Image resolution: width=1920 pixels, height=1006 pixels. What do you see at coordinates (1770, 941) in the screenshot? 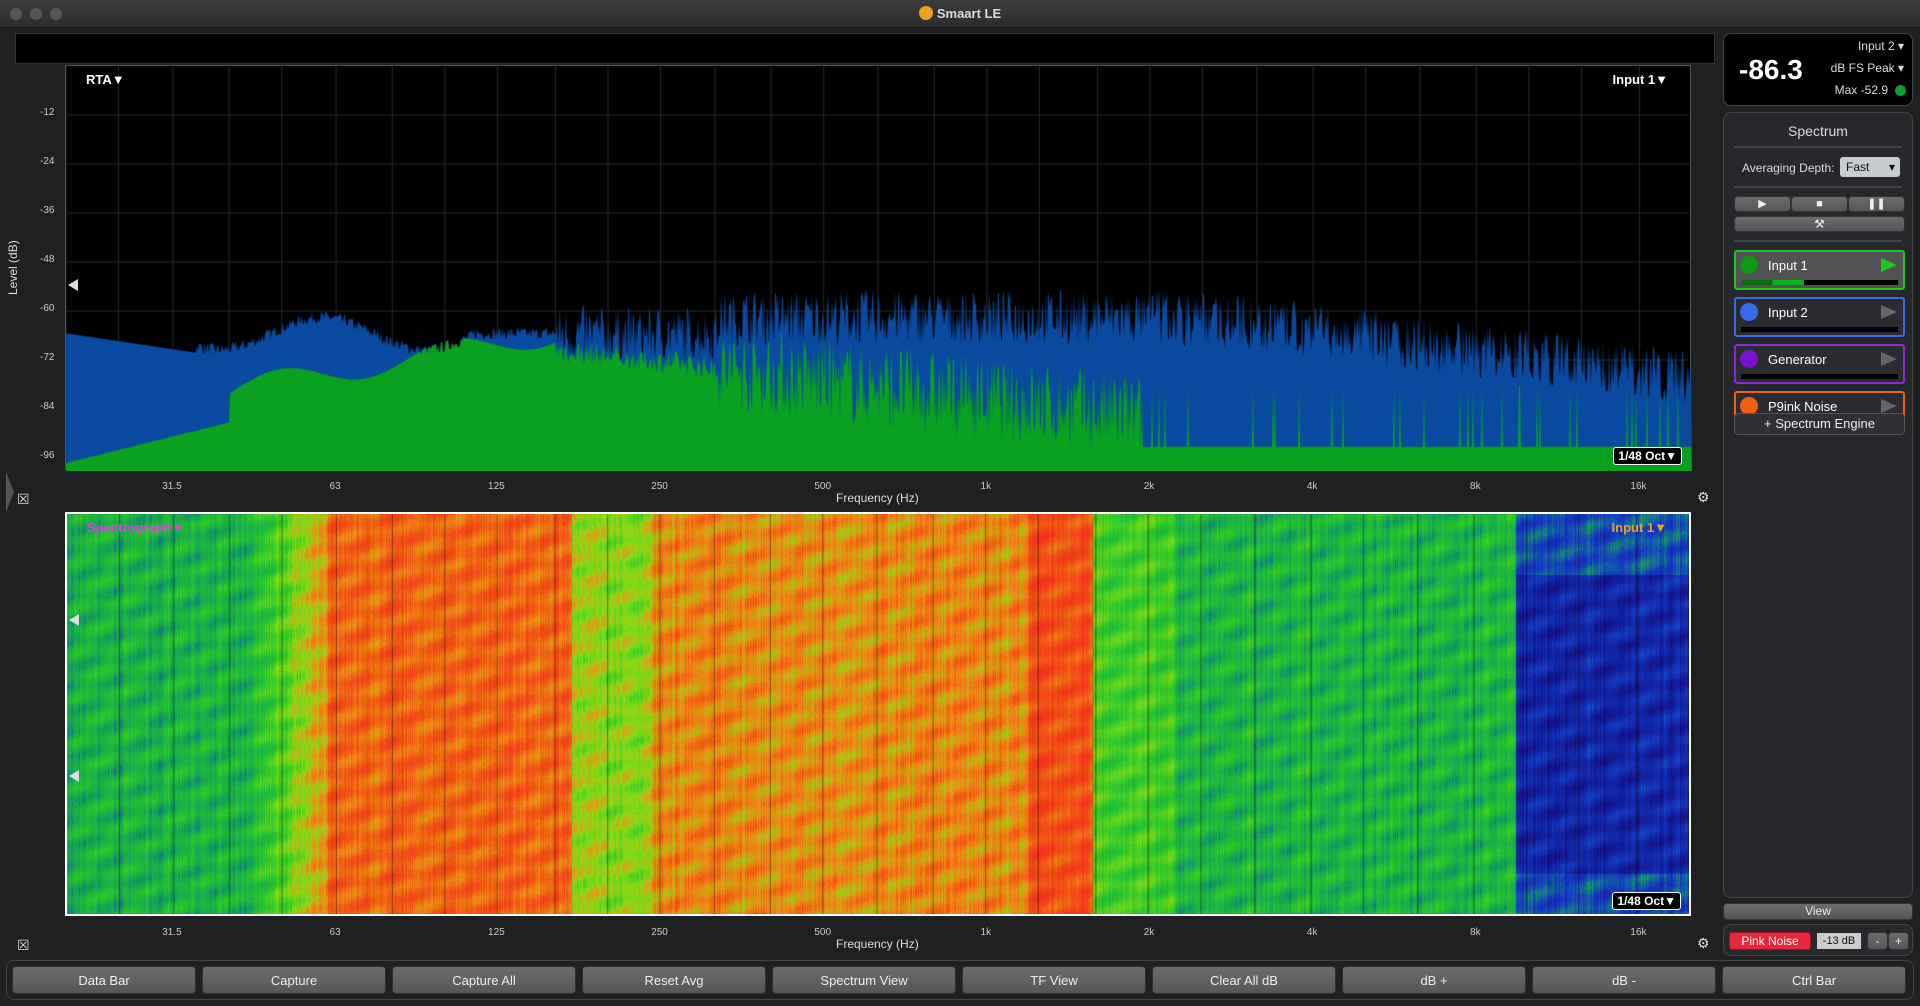
I see `generator-toggle-button: Pink Noise` at bounding box center [1770, 941].